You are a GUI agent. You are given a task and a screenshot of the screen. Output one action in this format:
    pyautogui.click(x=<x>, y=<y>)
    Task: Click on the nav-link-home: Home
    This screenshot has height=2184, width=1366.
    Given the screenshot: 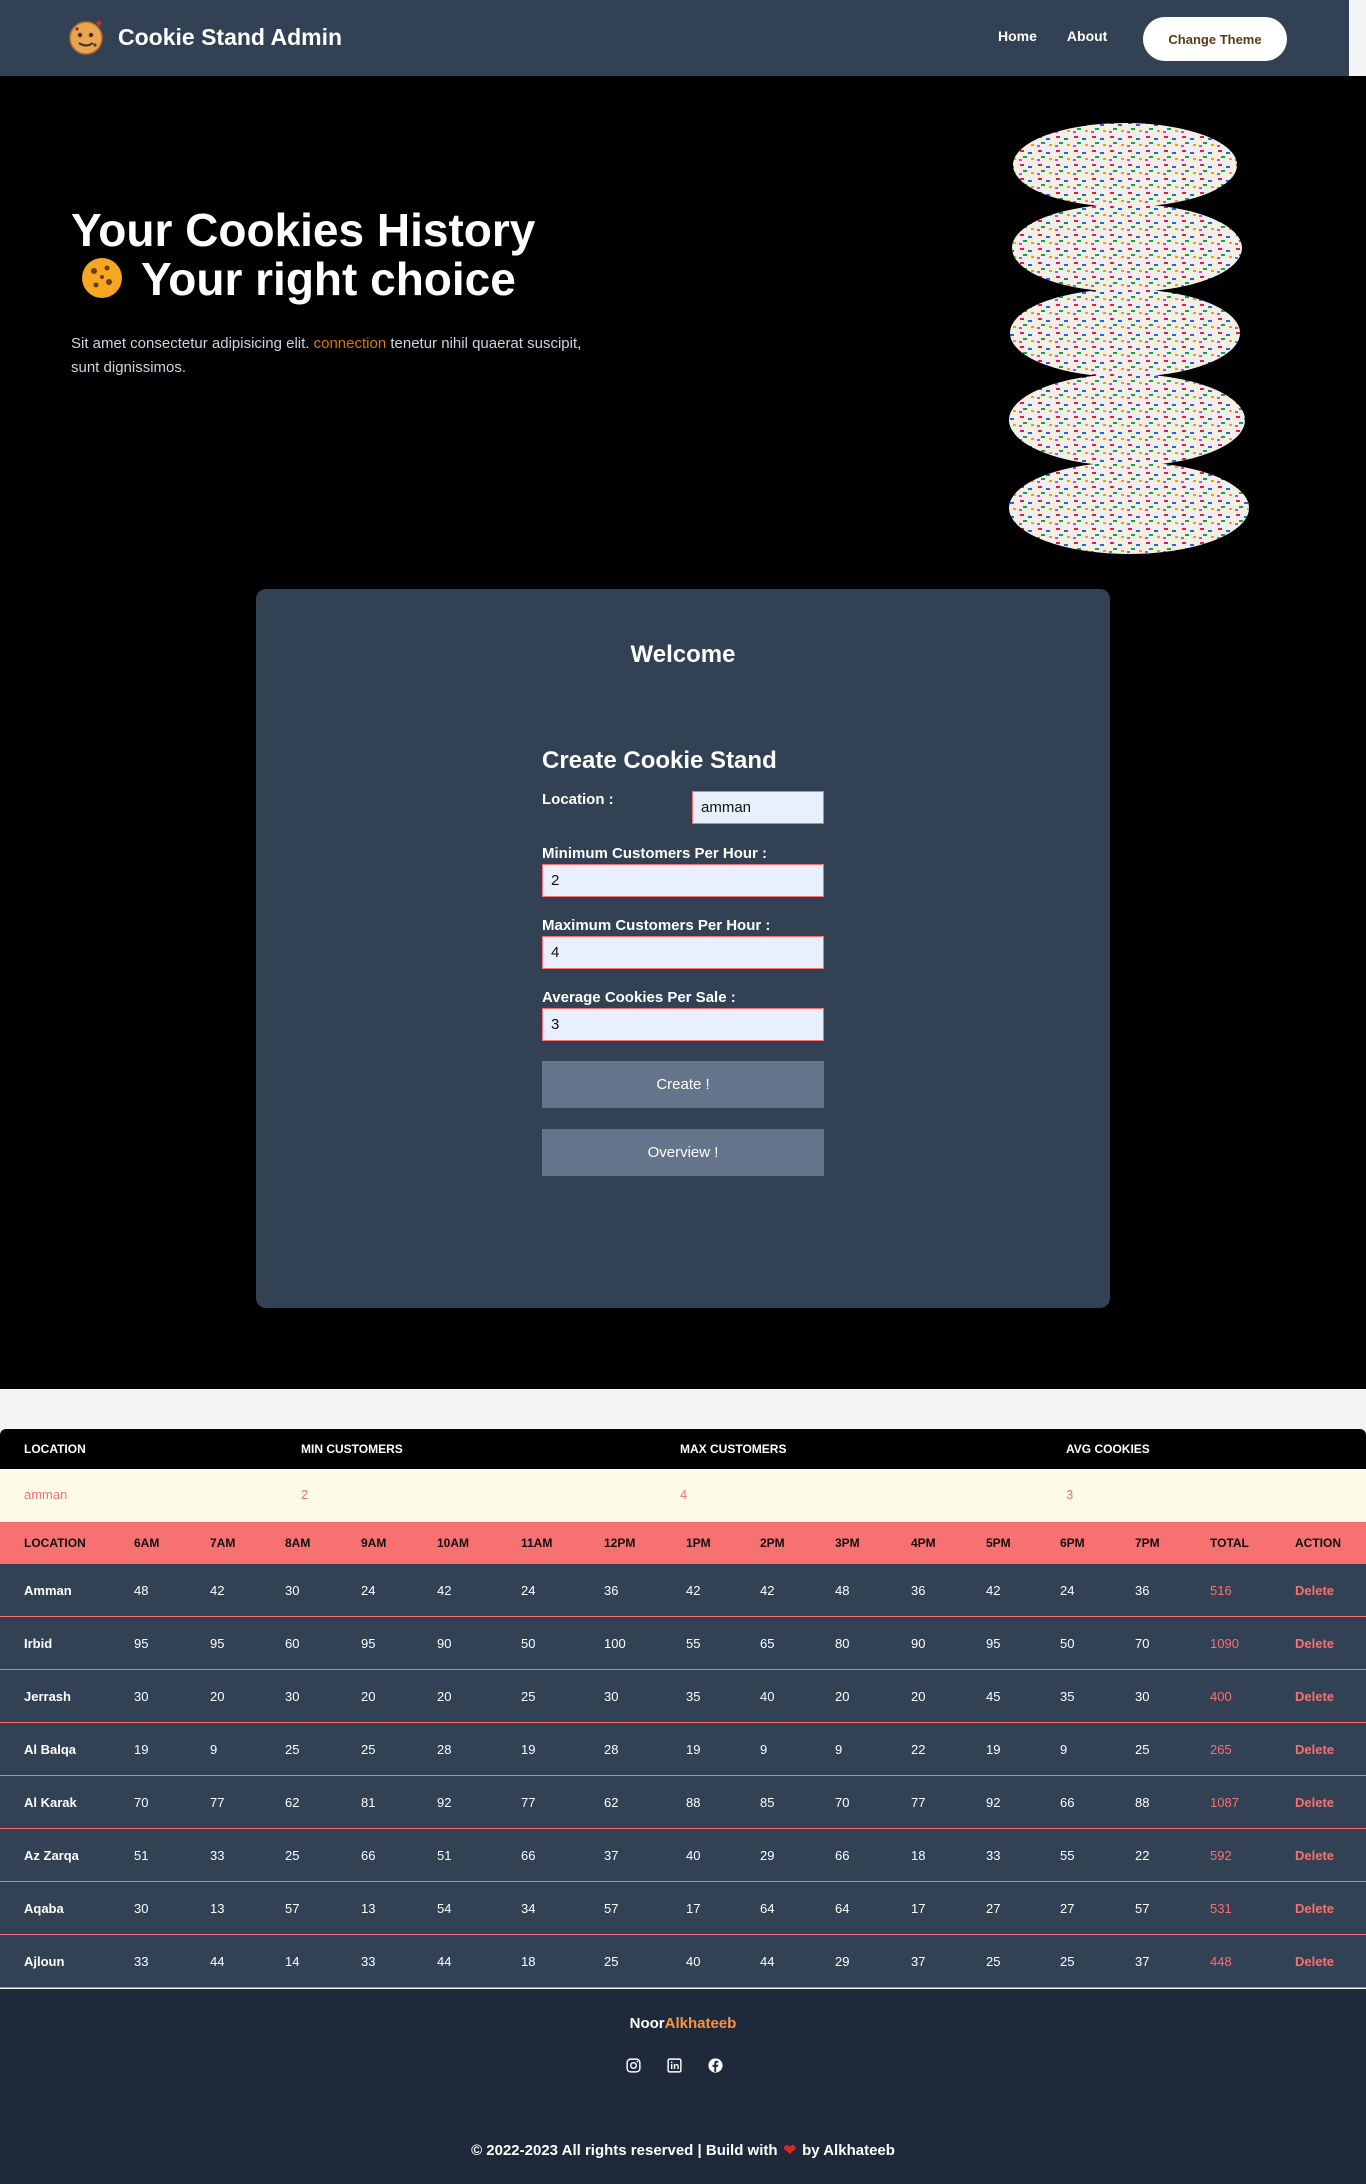 What is the action you would take?
    pyautogui.click(x=1017, y=36)
    